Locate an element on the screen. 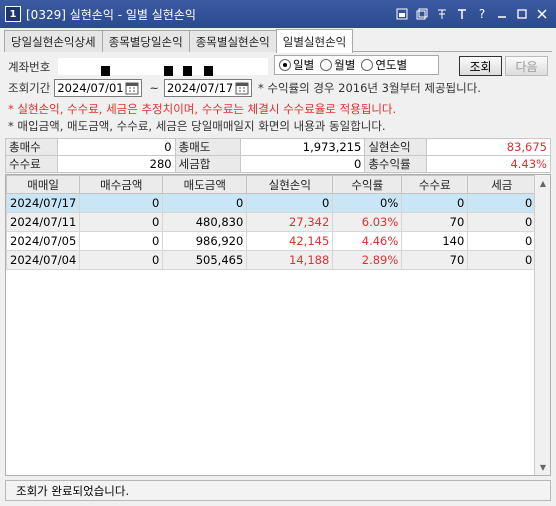 Image resolution: width=556 pixels, height=506 pixels. cell-sell: 0 is located at coordinates (205, 203).